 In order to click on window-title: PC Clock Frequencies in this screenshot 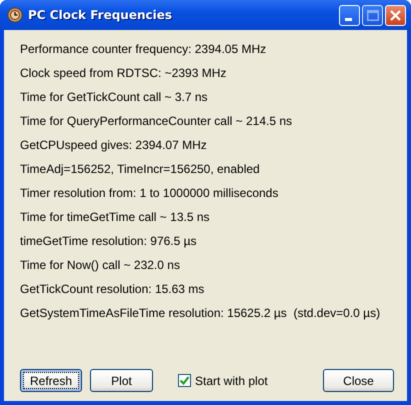, I will do `click(101, 15)`.